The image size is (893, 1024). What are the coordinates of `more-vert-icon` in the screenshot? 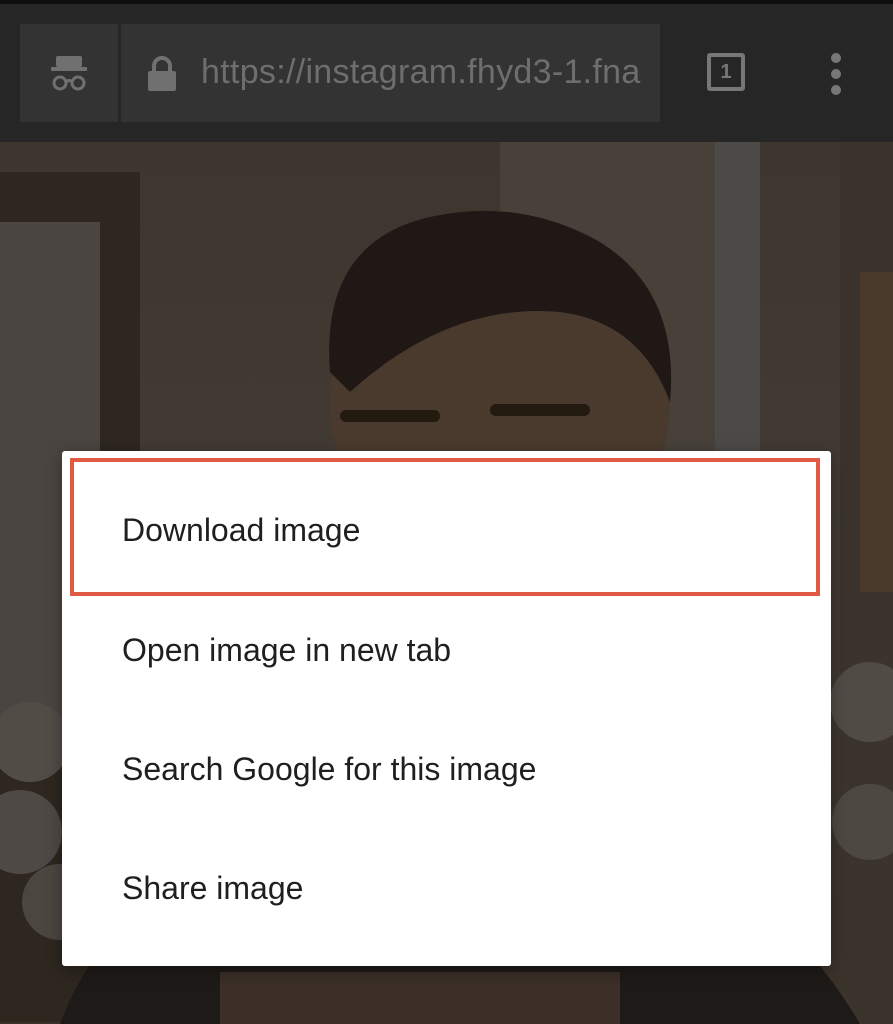 It's located at (836, 74).